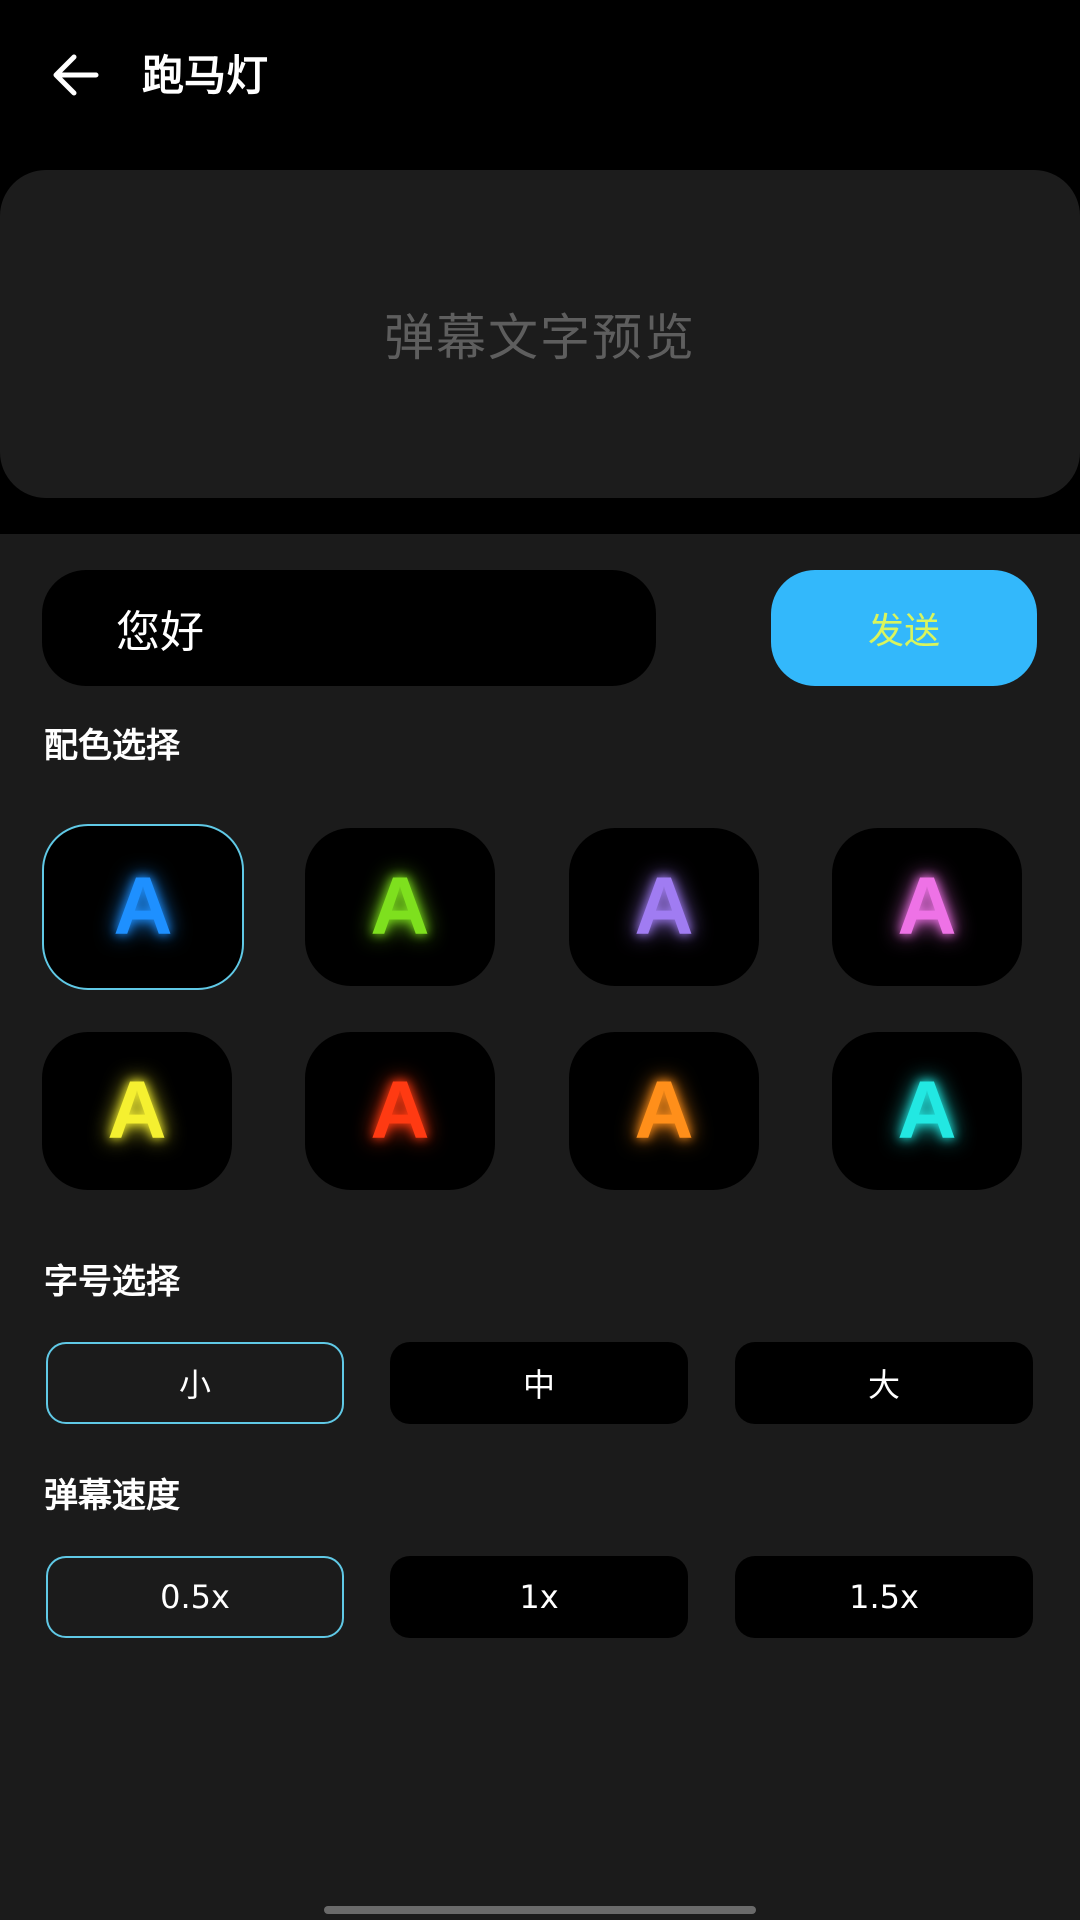  What do you see at coordinates (540, 80) in the screenshot?
I see `app-header: 跑马灯` at bounding box center [540, 80].